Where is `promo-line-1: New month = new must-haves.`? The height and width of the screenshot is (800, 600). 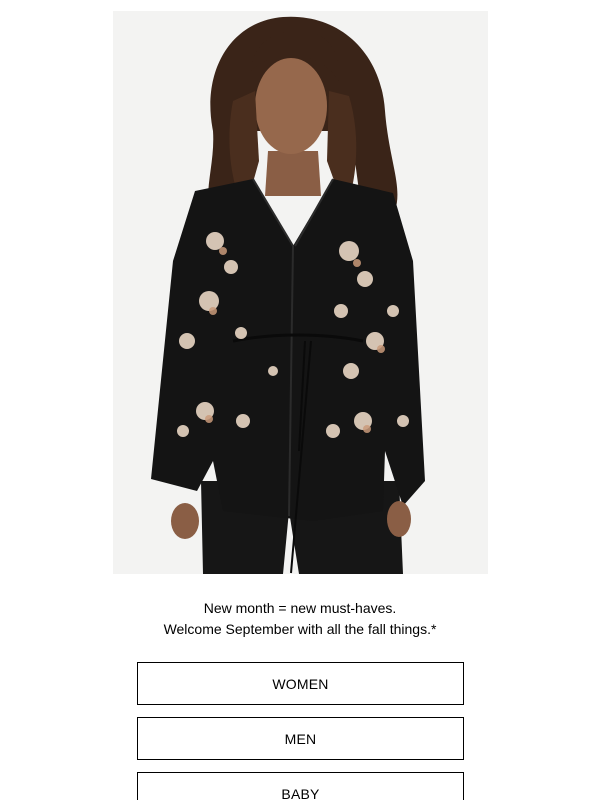
promo-line-1: New month = new must-haves. is located at coordinates (300, 608).